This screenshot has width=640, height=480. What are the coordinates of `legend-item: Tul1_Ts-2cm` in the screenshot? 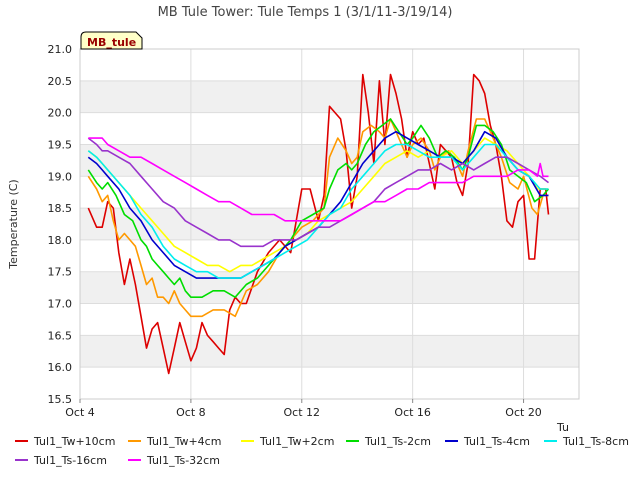 It's located at (388, 441).